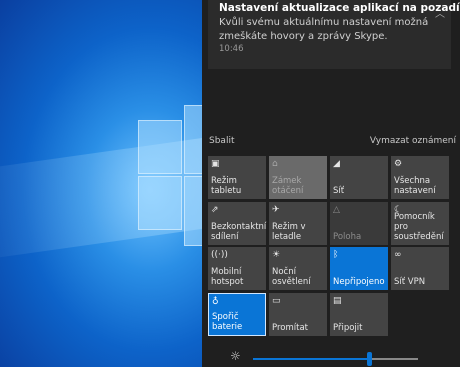 The height and width of the screenshot is (367, 460). Describe the element at coordinates (276, 255) in the screenshot. I see `brightness-icon: ☀` at that location.